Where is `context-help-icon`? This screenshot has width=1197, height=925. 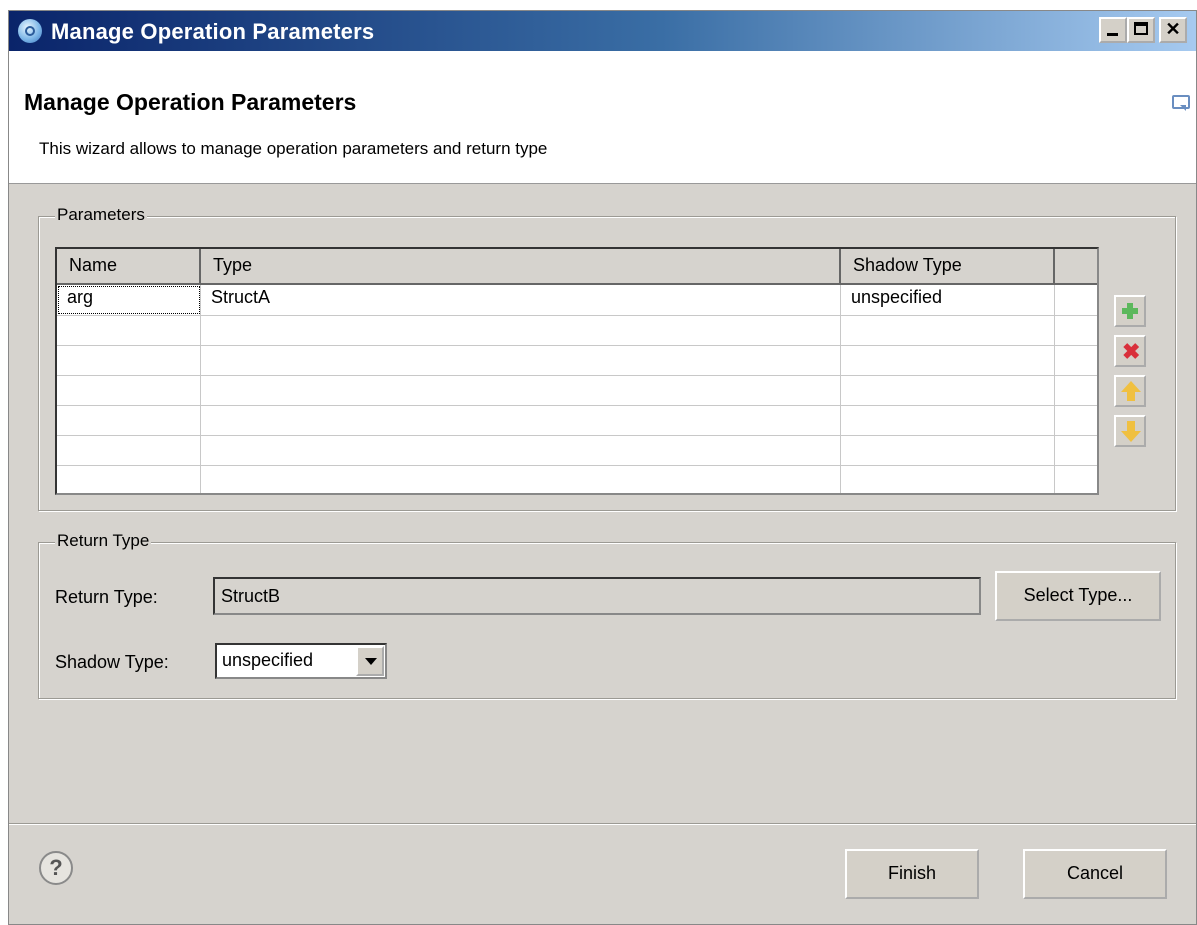
context-help-icon is located at coordinates (1180, 103).